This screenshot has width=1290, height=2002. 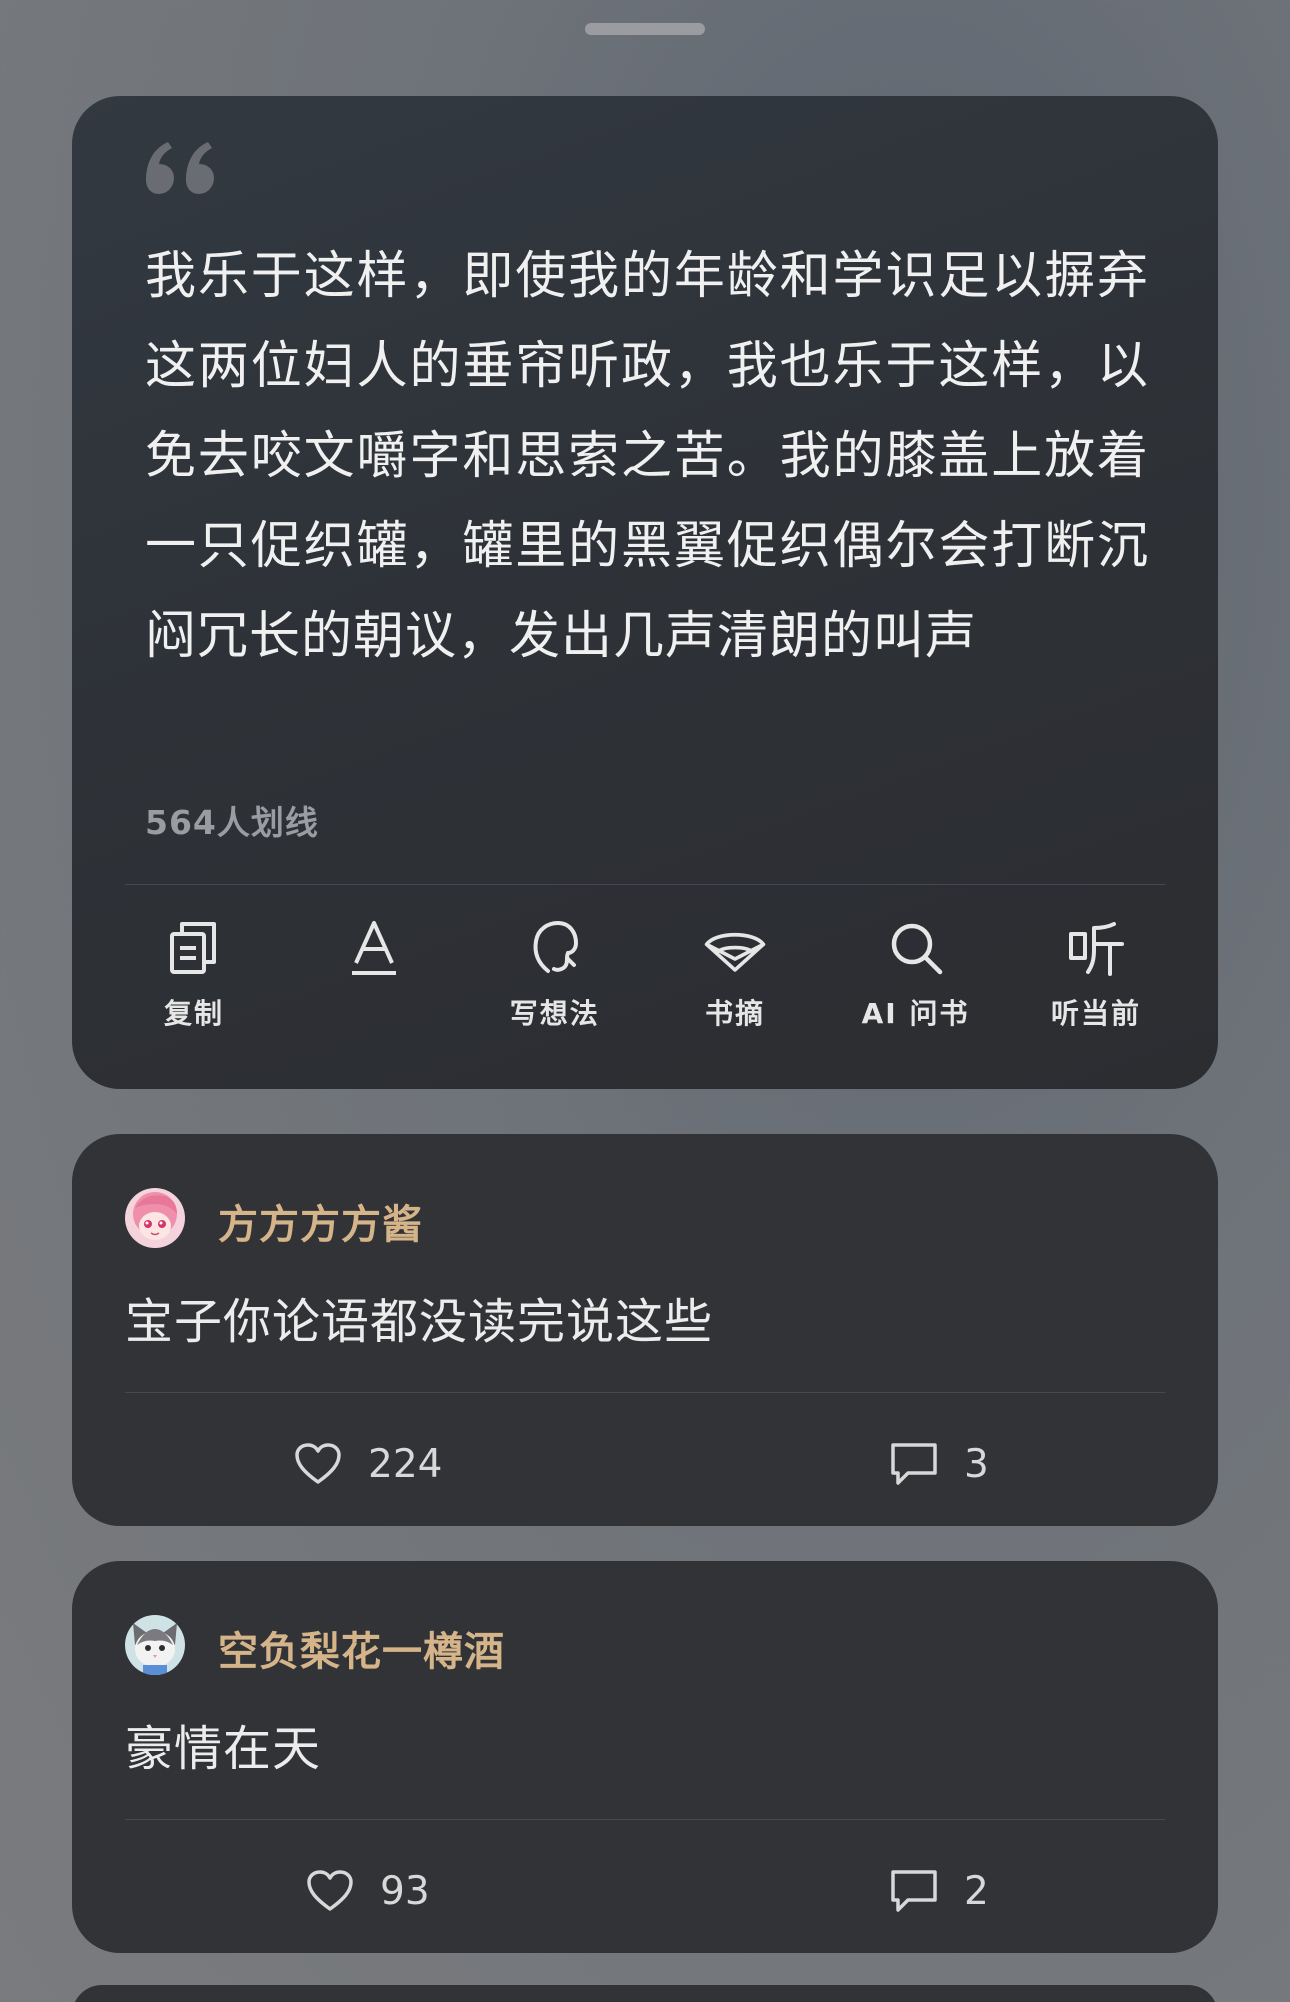 I want to click on ai-ask-book-label: AI 问书, so click(x=915, y=1013).